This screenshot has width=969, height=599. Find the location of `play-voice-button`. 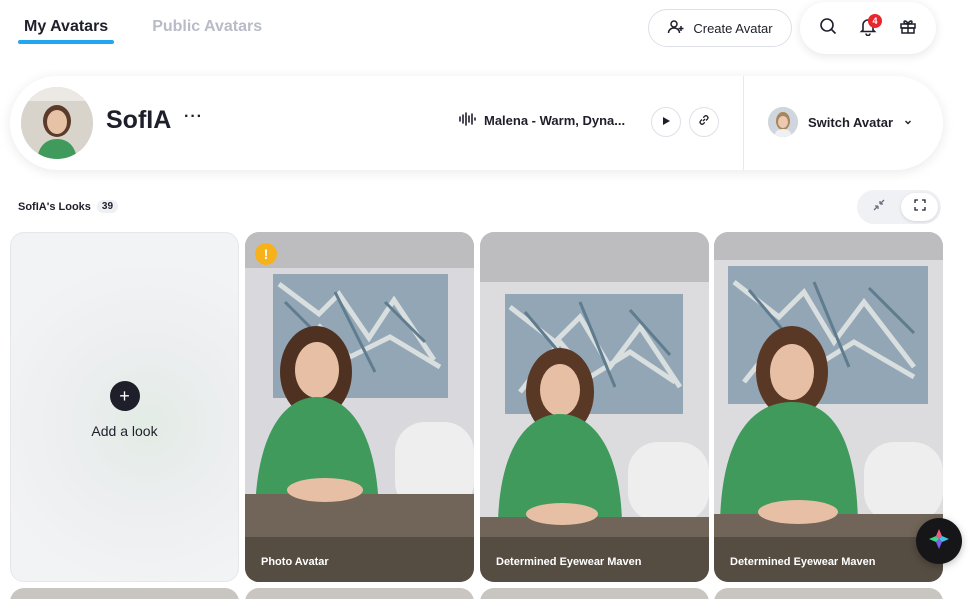

play-voice-button is located at coordinates (666, 122).